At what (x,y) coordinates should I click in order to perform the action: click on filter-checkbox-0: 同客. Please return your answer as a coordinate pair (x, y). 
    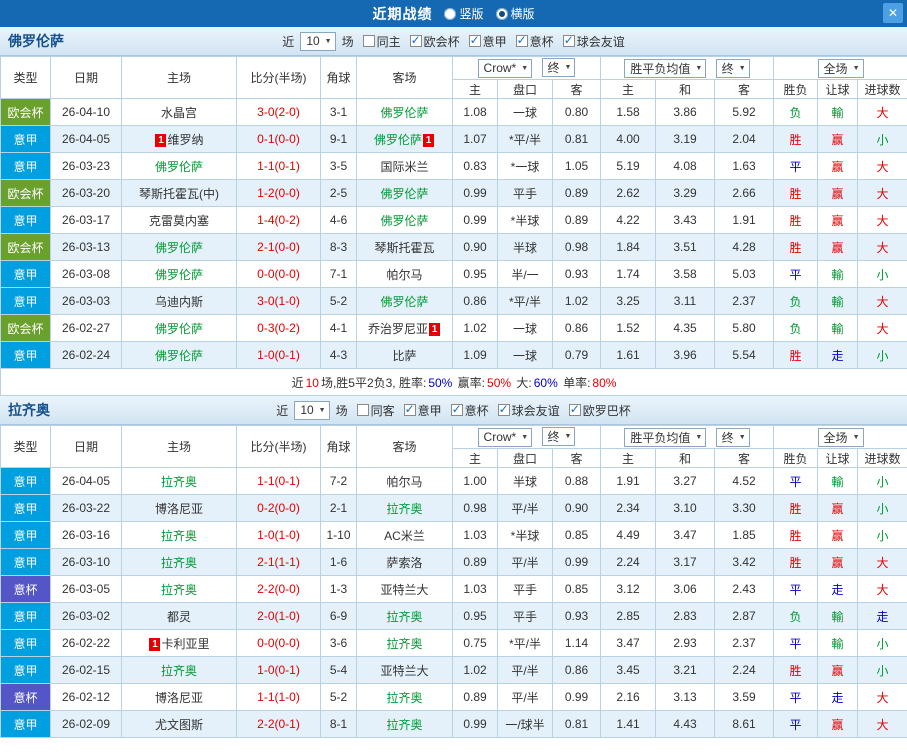
    Looking at the image, I should click on (375, 410).